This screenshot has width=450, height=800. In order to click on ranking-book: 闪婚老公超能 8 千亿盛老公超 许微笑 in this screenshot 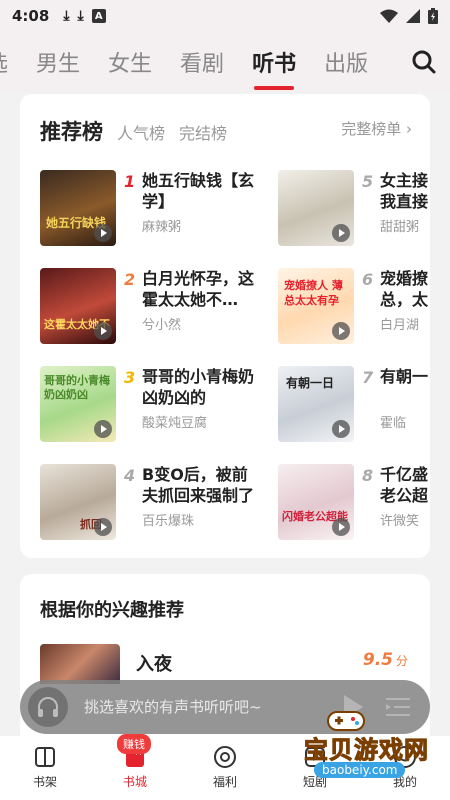, I will do `click(354, 502)`.